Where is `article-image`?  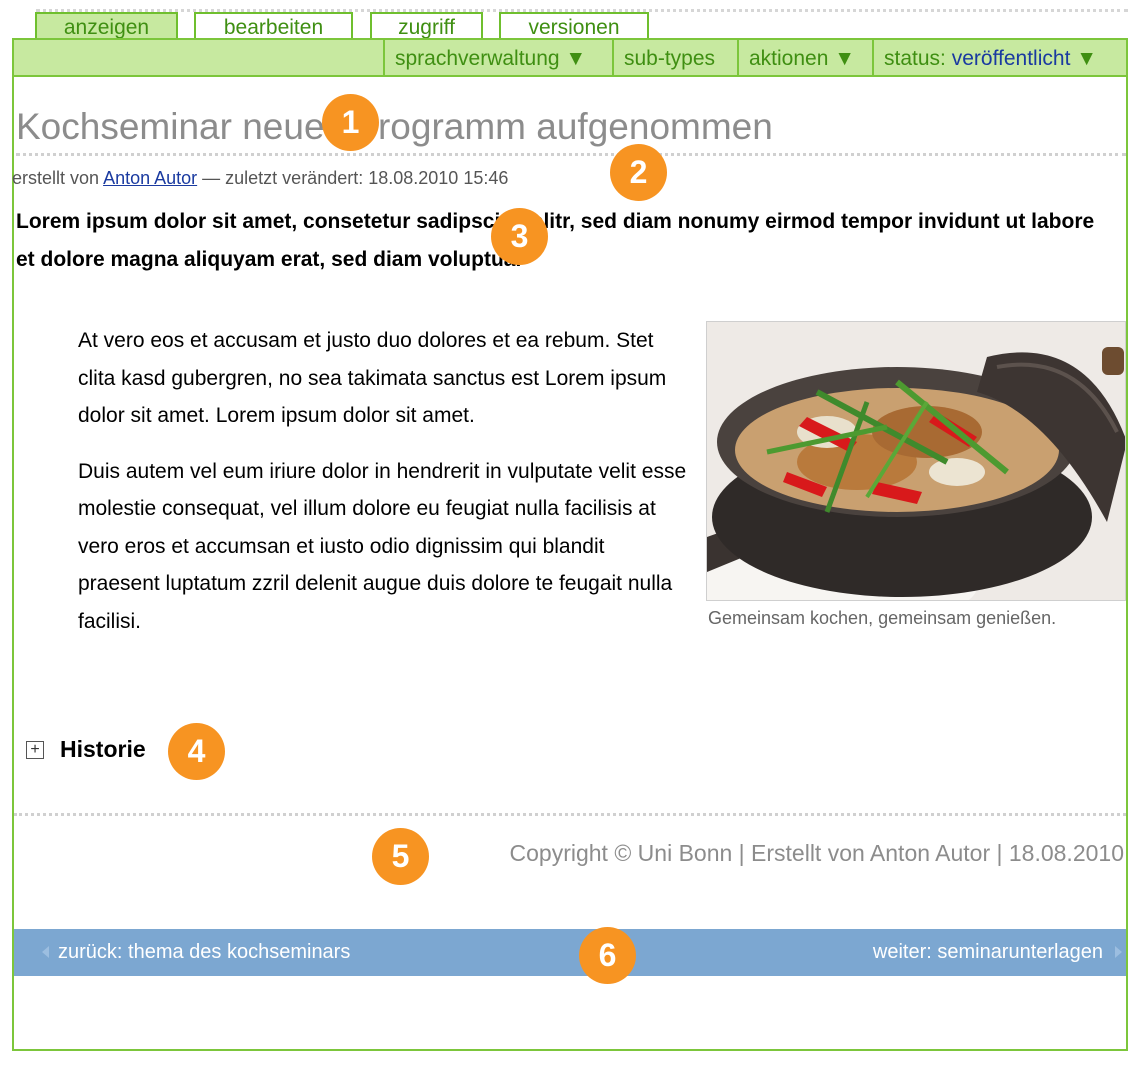
article-image is located at coordinates (916, 461).